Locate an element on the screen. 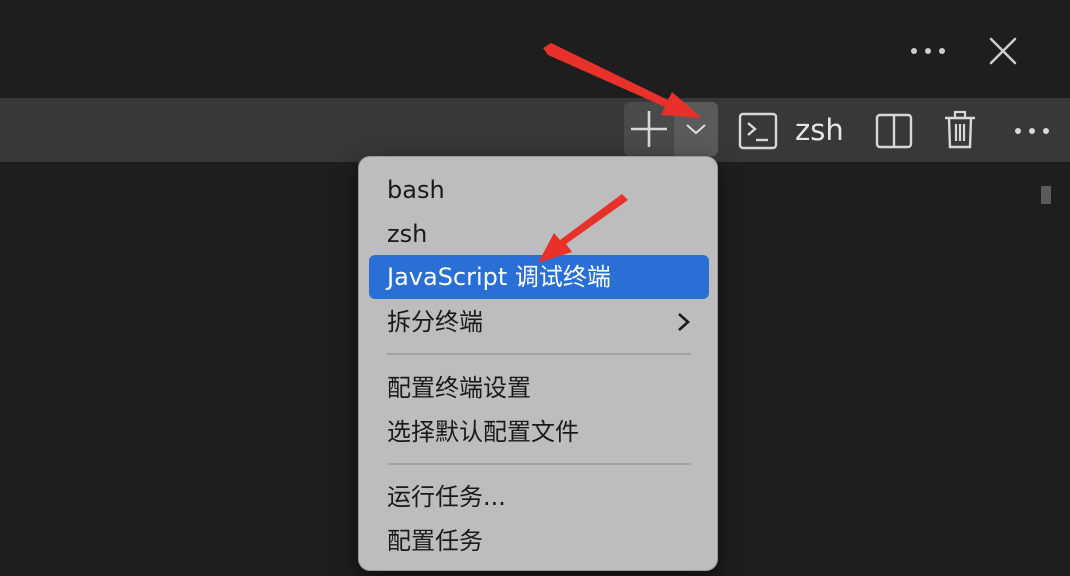 This screenshot has height=576, width=1070. menu-item-zsh: zsh is located at coordinates (539, 234).